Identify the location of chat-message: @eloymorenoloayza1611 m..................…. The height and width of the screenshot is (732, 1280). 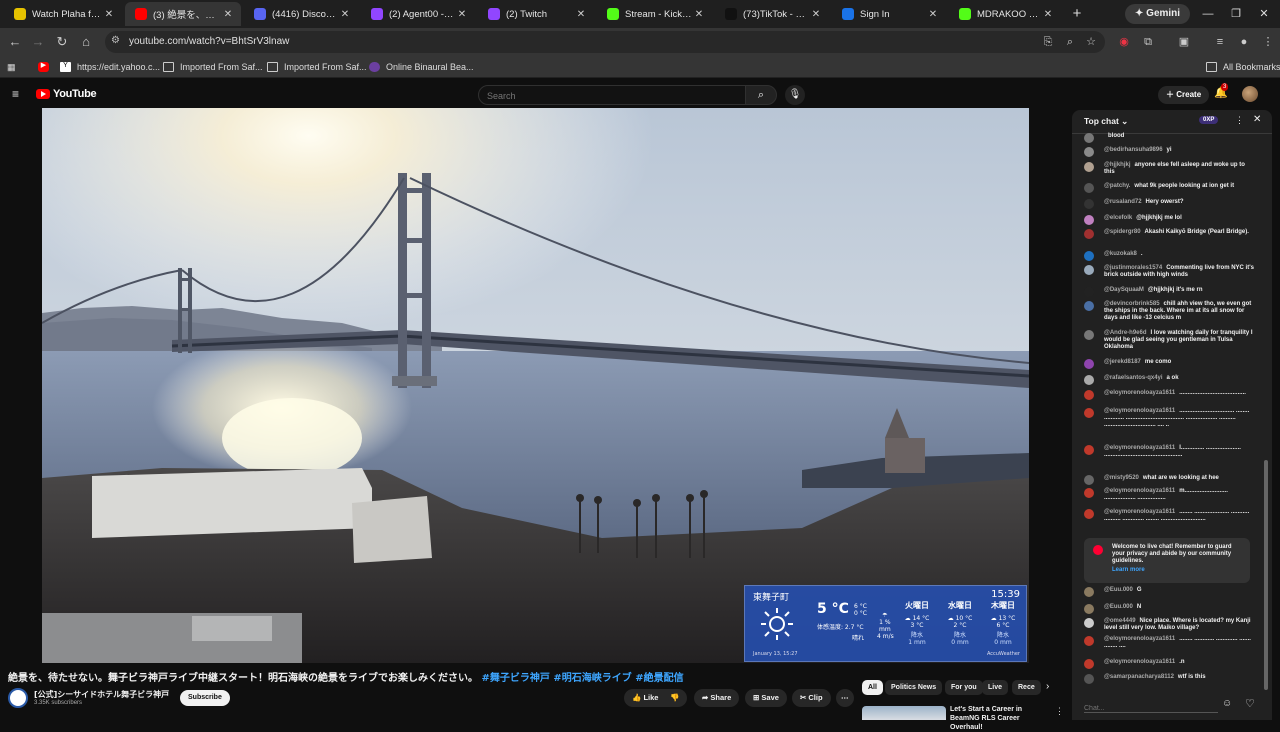
(1169, 495).